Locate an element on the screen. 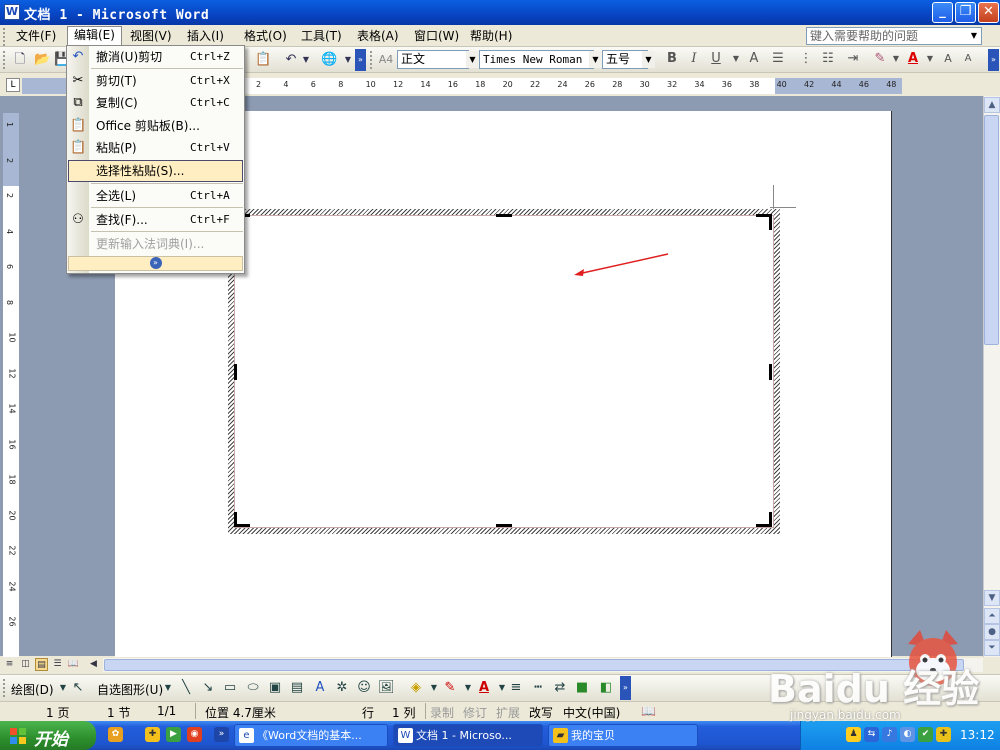 Image resolution: width=1000 pixels, height=750 pixels. toolbar-more-icon: ▼ is located at coordinates (348, 60).